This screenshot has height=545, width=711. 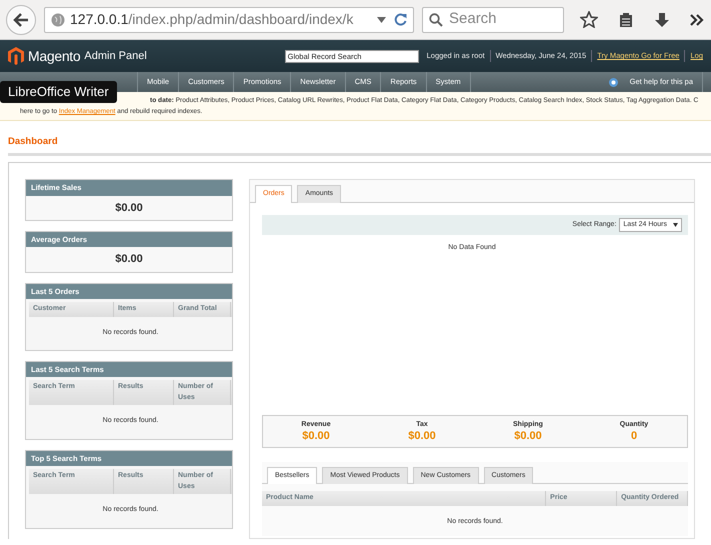 What do you see at coordinates (626, 20) in the screenshot?
I see `clipboard-icon` at bounding box center [626, 20].